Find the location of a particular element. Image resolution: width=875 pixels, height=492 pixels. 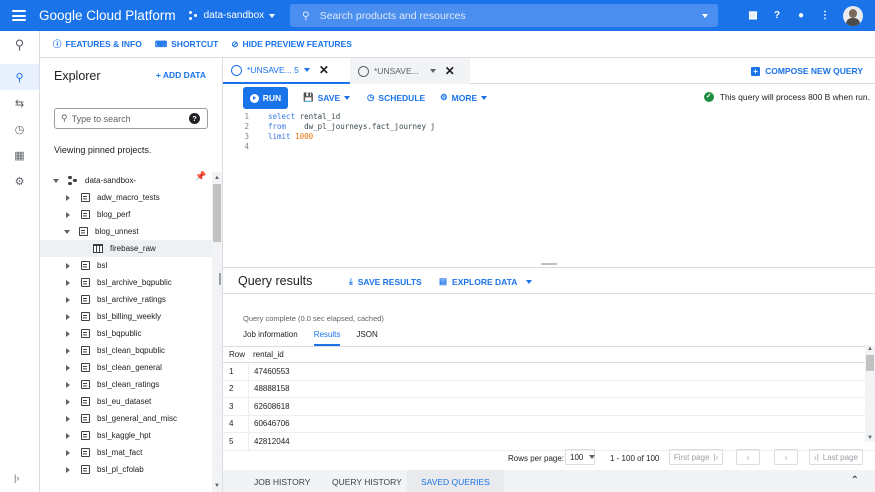

rental-id-cell: 62608618 is located at coordinates (269, 406).